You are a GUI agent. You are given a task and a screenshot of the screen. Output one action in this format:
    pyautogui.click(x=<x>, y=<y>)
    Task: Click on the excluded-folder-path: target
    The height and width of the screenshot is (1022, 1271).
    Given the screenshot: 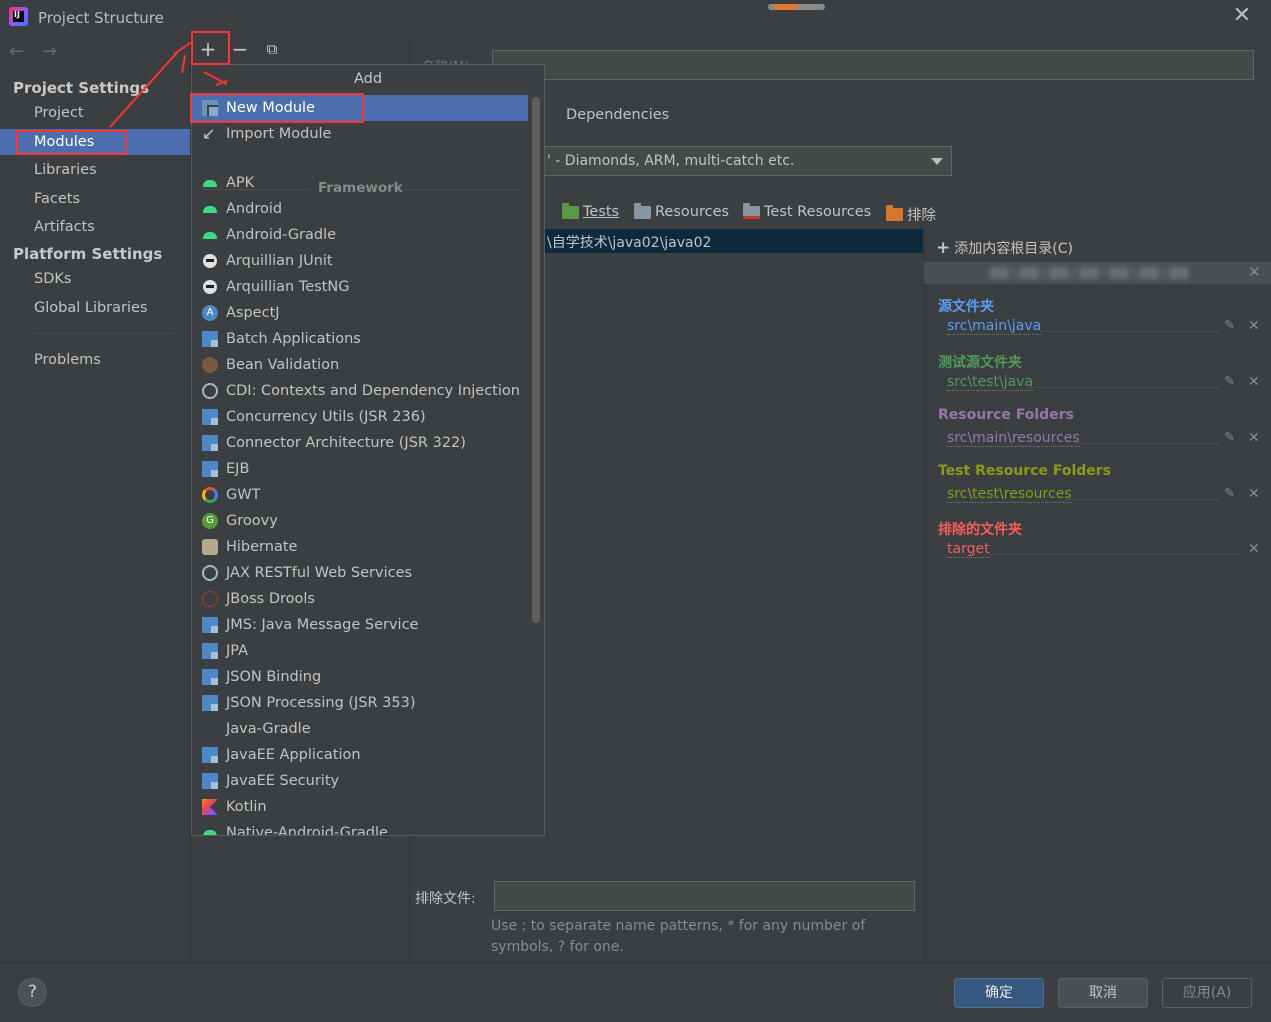 What is the action you would take?
    pyautogui.click(x=968, y=549)
    